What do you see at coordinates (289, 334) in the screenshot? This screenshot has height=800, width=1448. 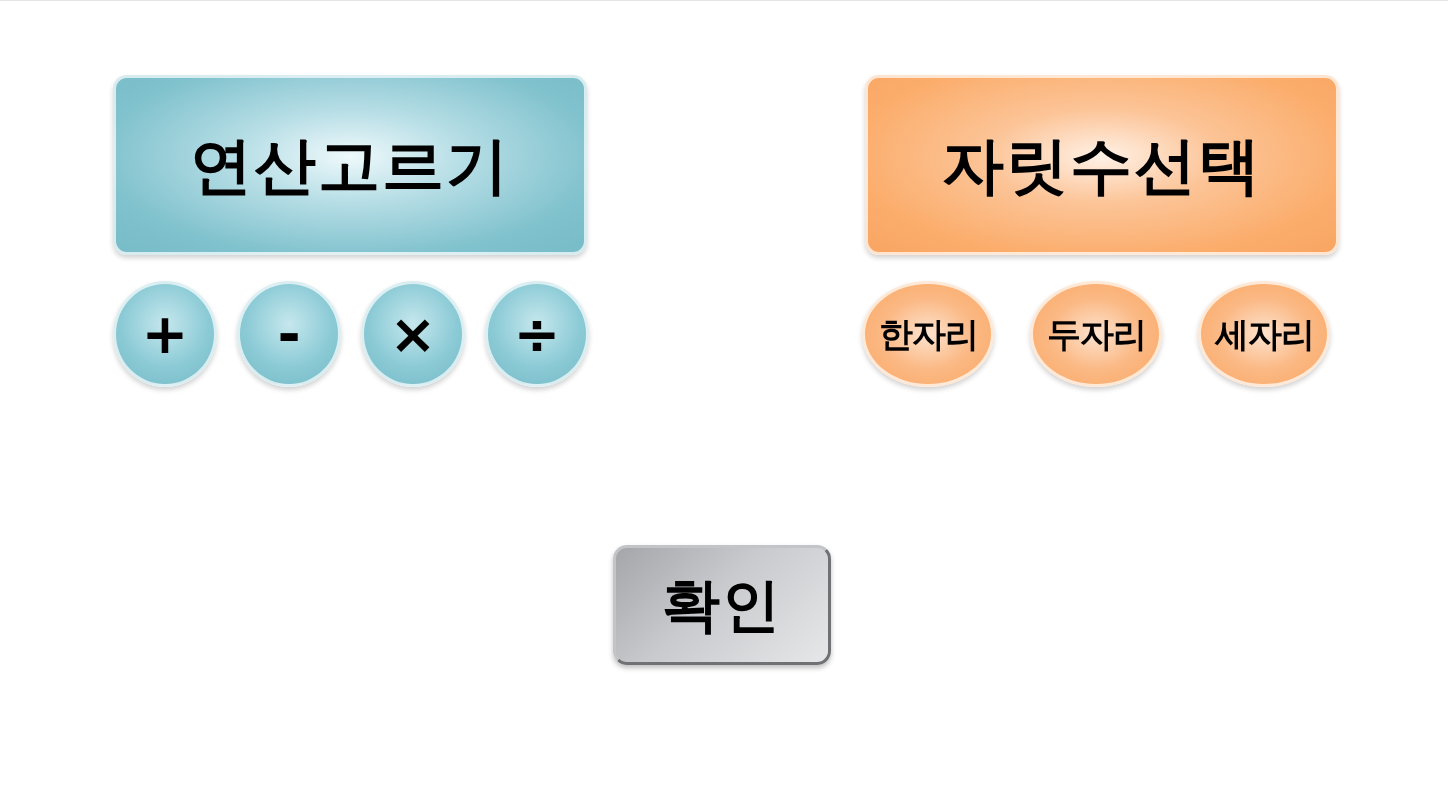 I see `operator-button: -` at bounding box center [289, 334].